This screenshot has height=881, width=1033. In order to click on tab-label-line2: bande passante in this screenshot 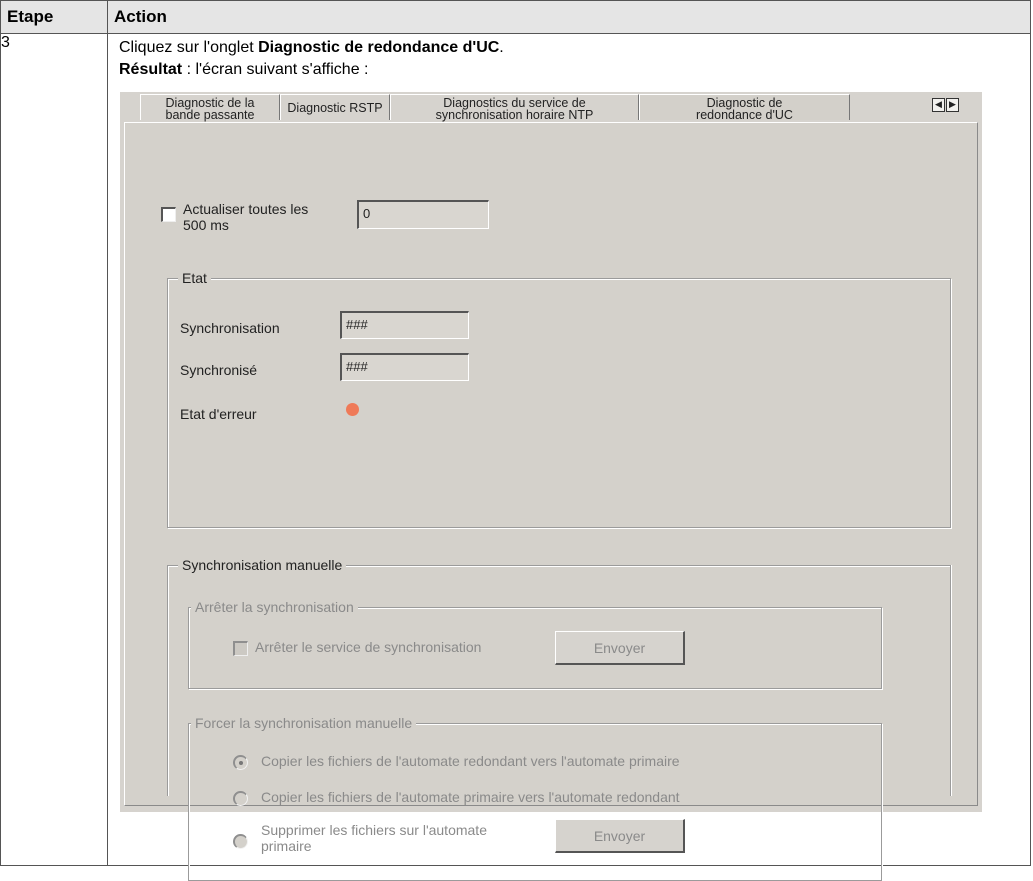, I will do `click(210, 115)`.